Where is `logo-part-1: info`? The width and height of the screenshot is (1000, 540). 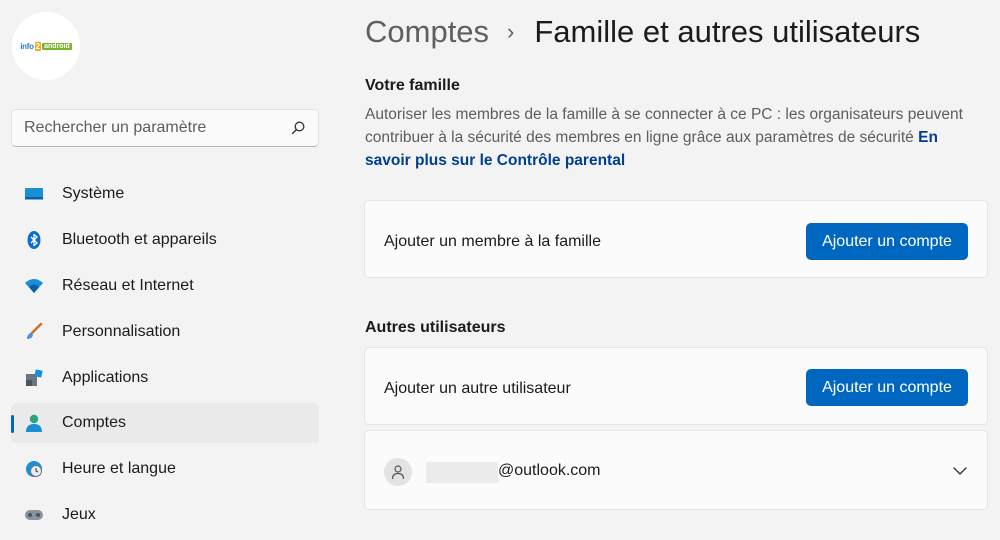 logo-part-1: info is located at coordinates (27, 46).